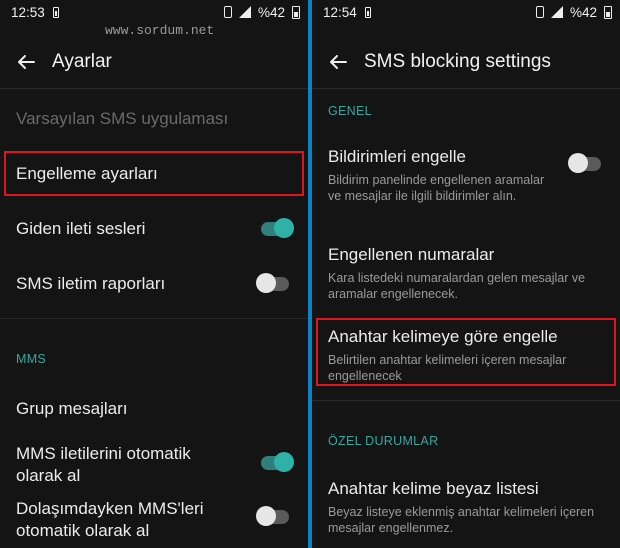 Image resolution: width=620 pixels, height=548 pixels. What do you see at coordinates (411, 254) in the screenshot?
I see `blocked-numbers-title: Engellenen numaralar` at bounding box center [411, 254].